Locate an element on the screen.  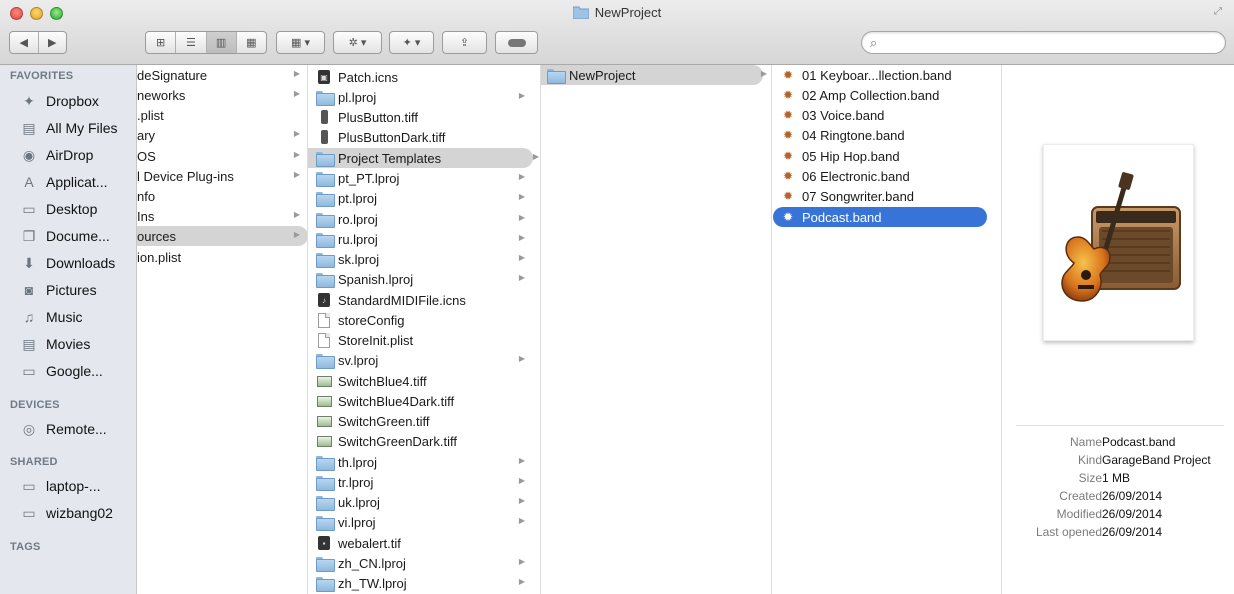
list-item: storeConfig is located at coordinates (424, 320).